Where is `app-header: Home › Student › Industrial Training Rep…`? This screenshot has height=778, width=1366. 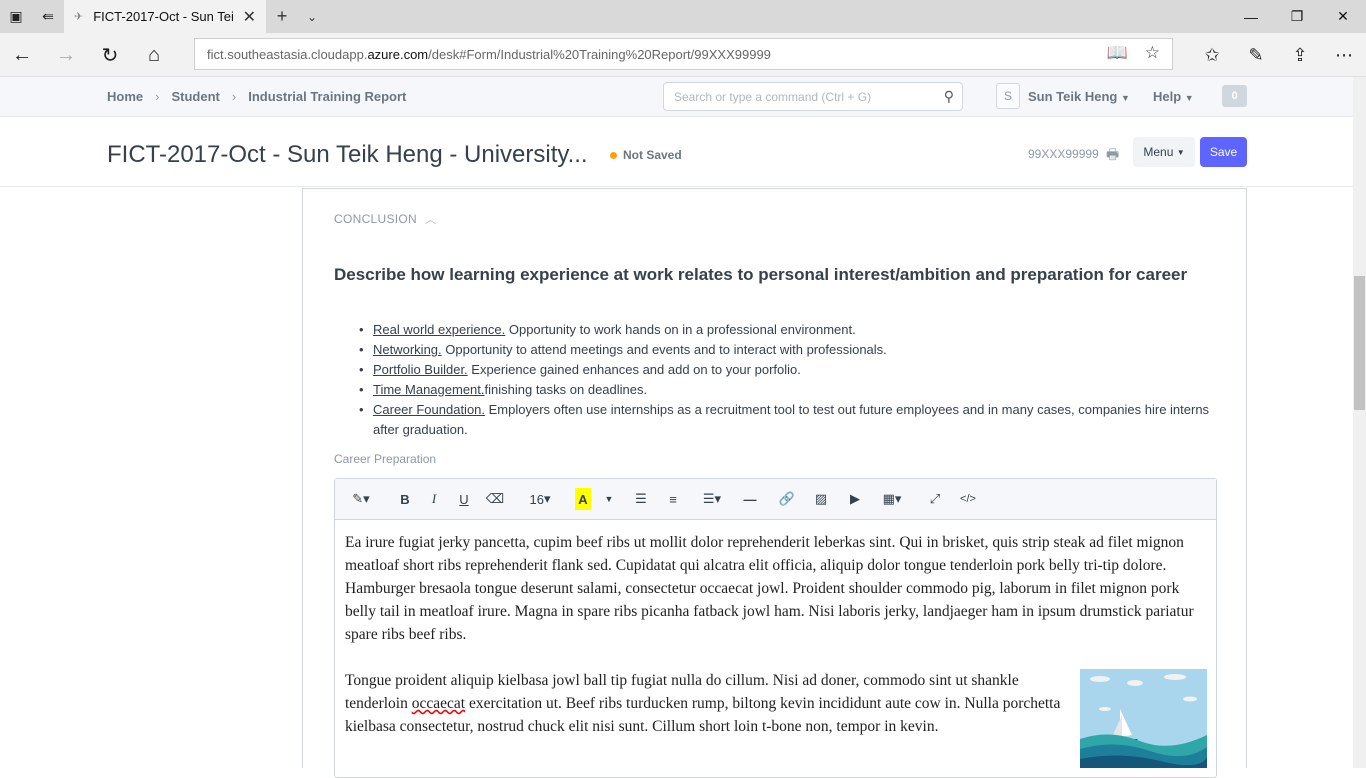
app-header: Home › Student › Industrial Training Rep… is located at coordinates (683, 97).